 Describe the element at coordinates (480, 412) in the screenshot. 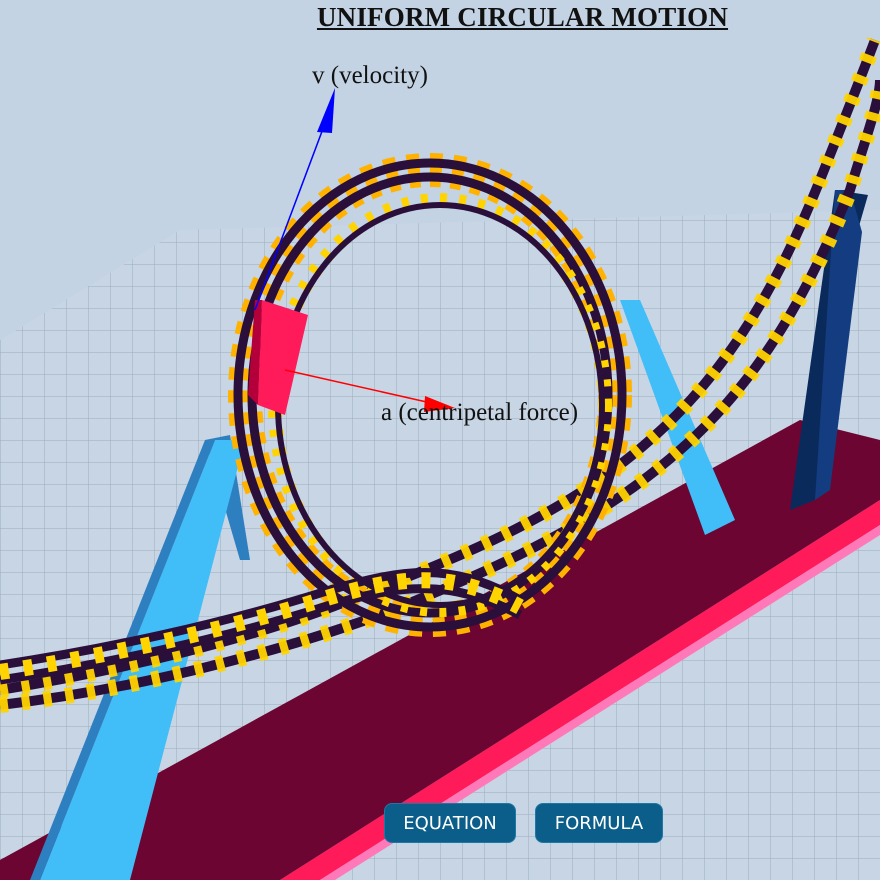

I see `acceleration-label: a (centripetal force)` at that location.